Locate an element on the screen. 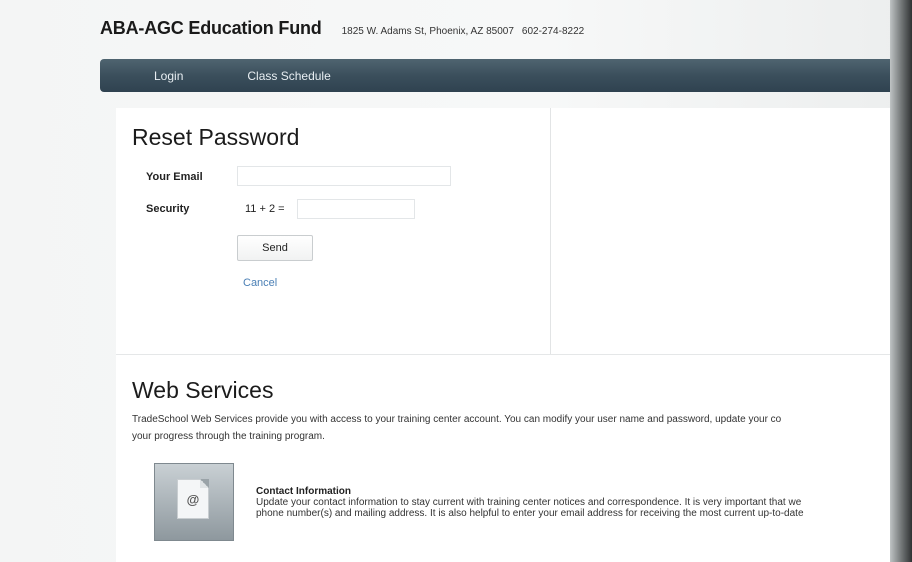  section-divider is located at coordinates (503, 354).